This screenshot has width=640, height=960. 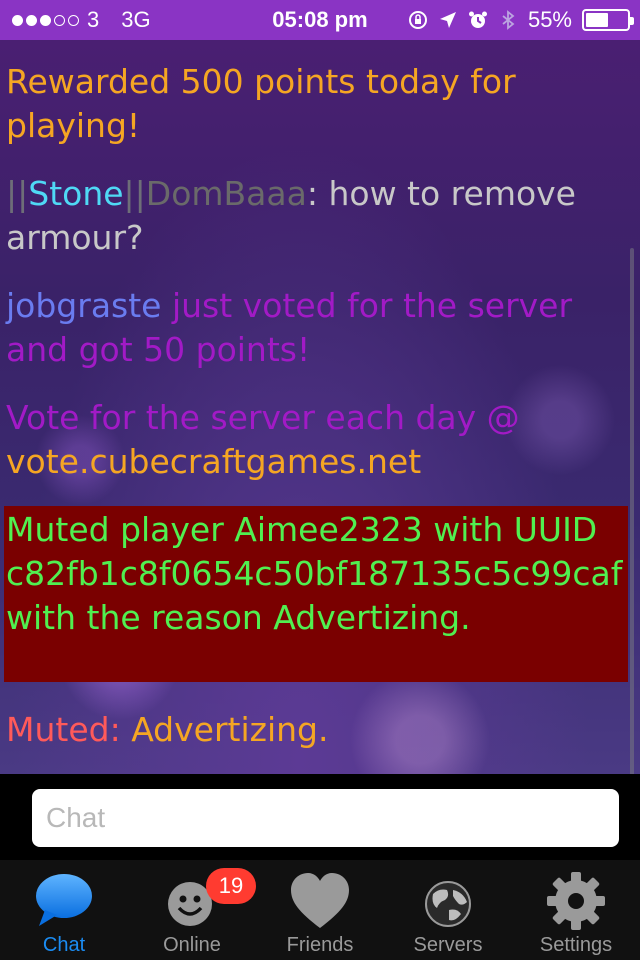 What do you see at coordinates (76, 193) in the screenshot?
I see `rank-tag: Stone` at bounding box center [76, 193].